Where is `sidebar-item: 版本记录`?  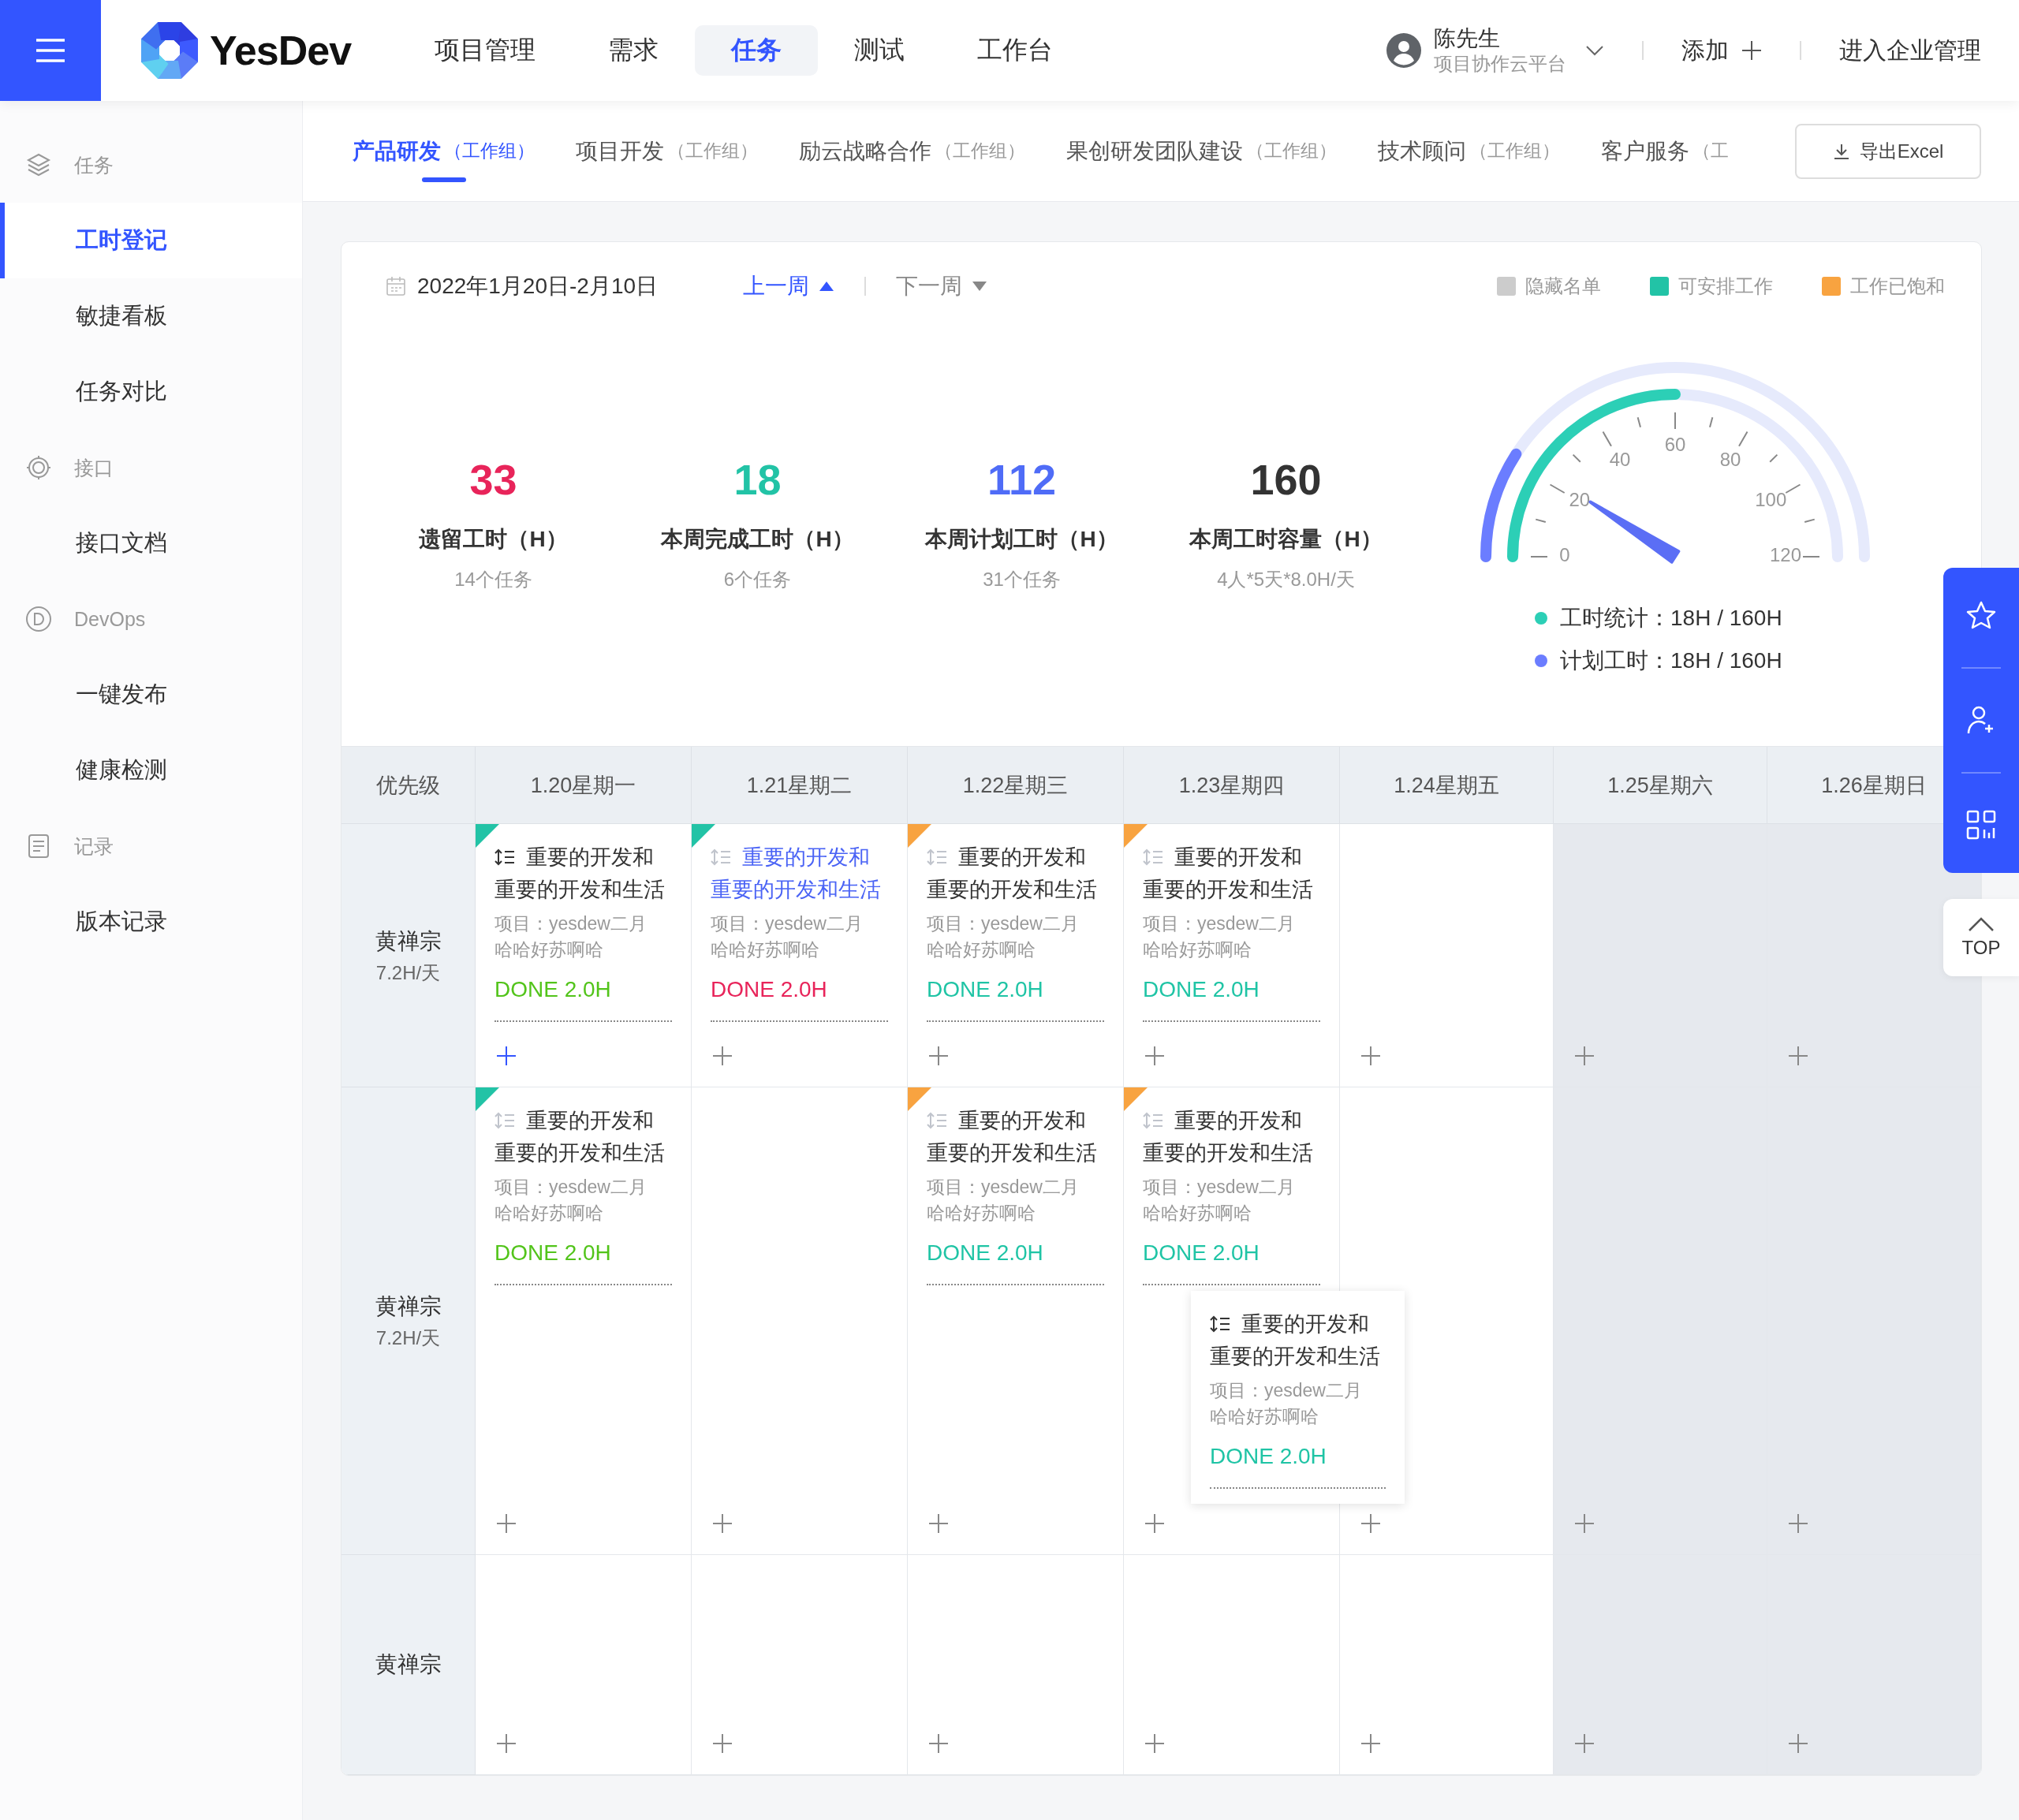
sidebar-item: 版本记录 is located at coordinates (151, 922).